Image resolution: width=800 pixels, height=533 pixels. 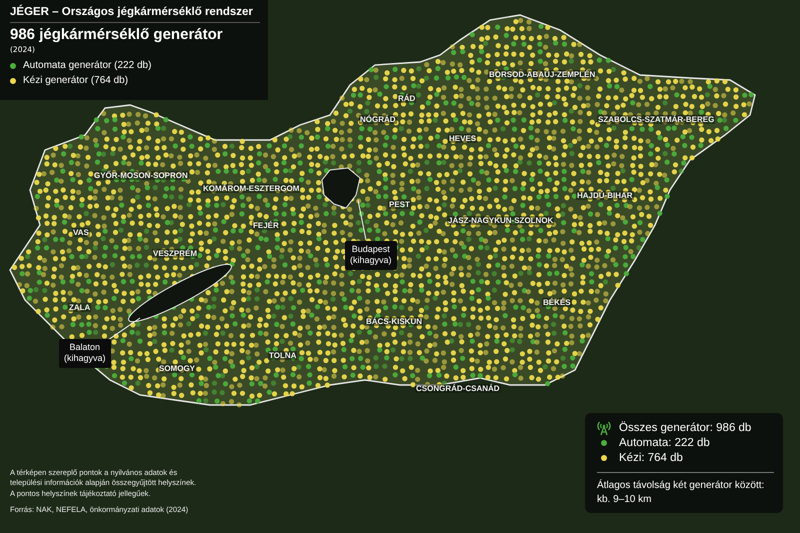 What do you see at coordinates (458, 388) in the screenshot?
I see `county-label: CSONGRÁD-CSANÁD` at bounding box center [458, 388].